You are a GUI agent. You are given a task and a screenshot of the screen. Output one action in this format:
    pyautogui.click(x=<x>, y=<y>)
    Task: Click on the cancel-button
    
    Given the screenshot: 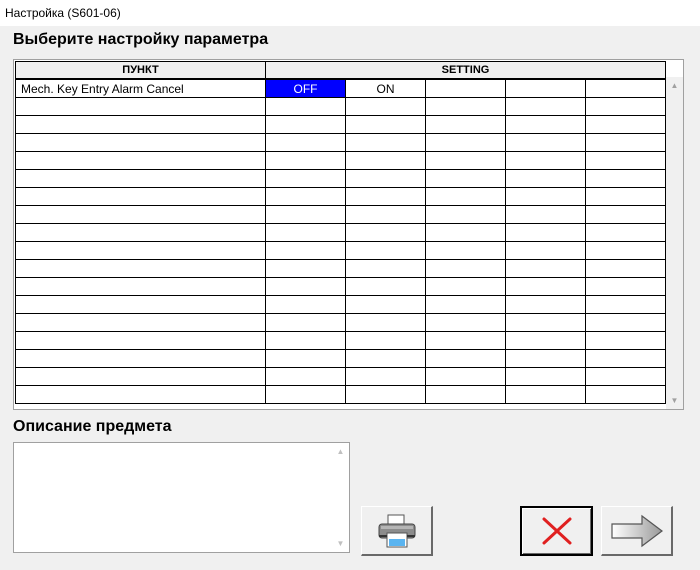 What is the action you would take?
    pyautogui.click(x=556, y=531)
    